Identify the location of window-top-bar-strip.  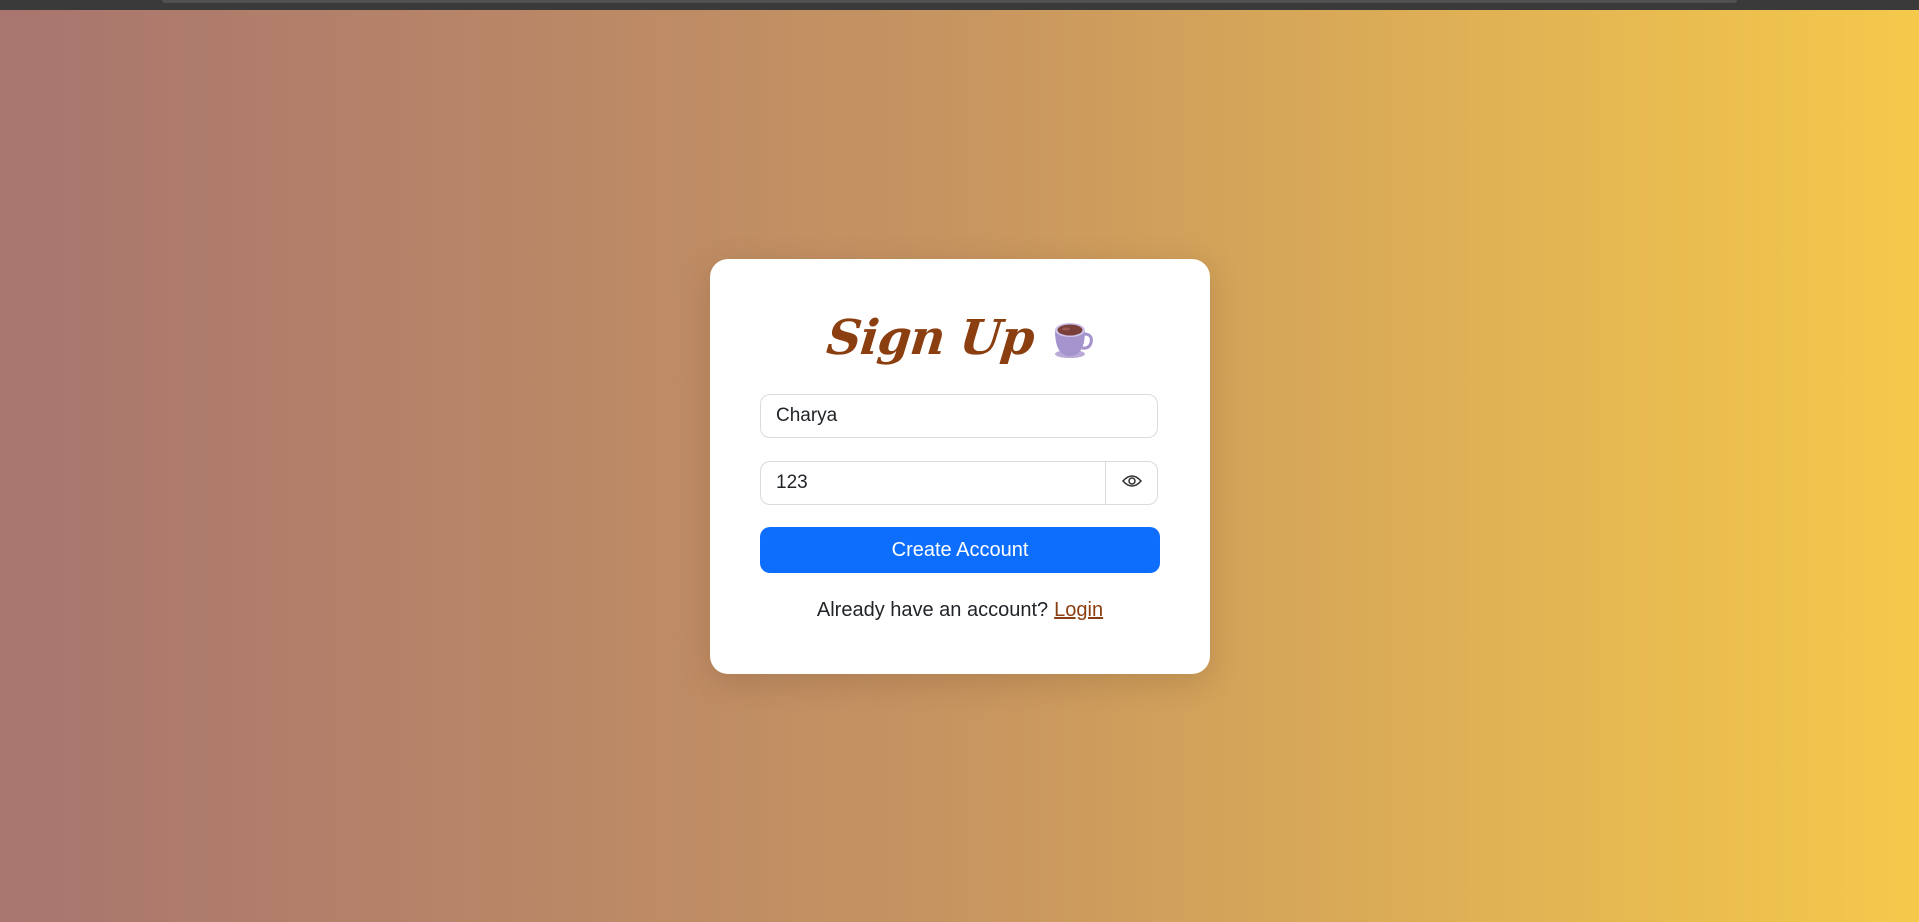
(949, 1).